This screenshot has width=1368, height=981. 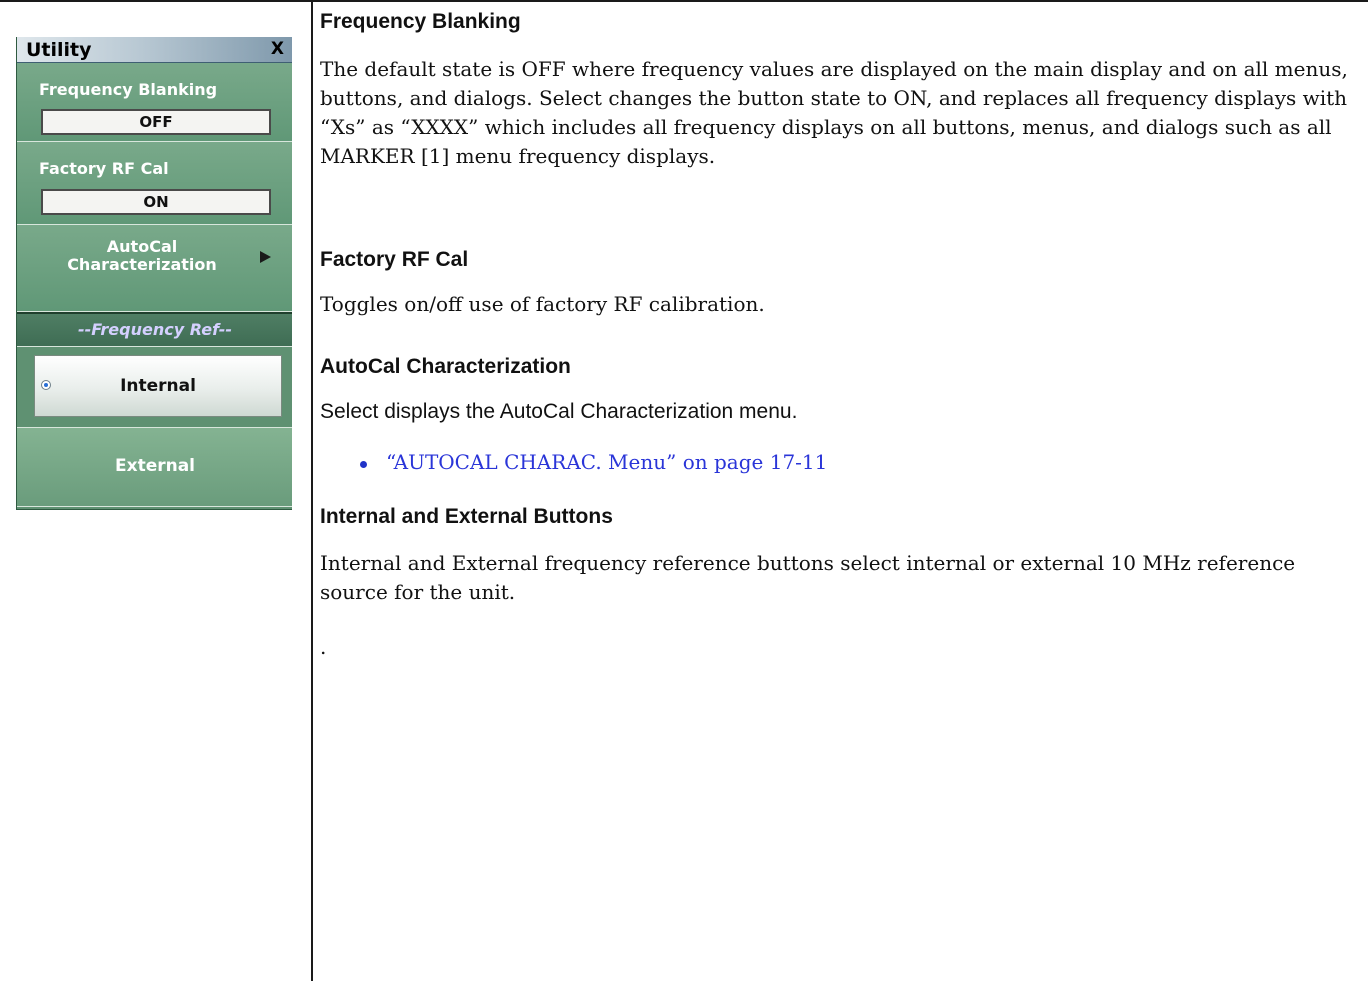 I want to click on trailing-period: ., so click(x=323, y=647).